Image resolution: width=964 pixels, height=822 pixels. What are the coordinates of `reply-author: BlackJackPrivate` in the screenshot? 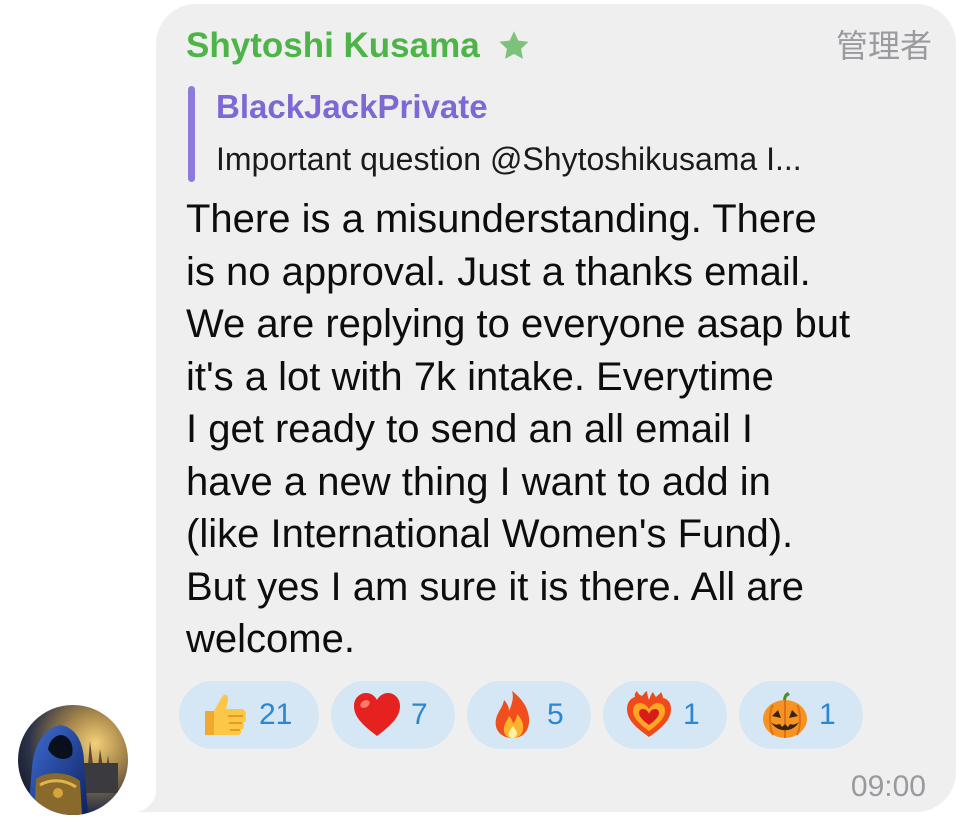 It's located at (352, 106).